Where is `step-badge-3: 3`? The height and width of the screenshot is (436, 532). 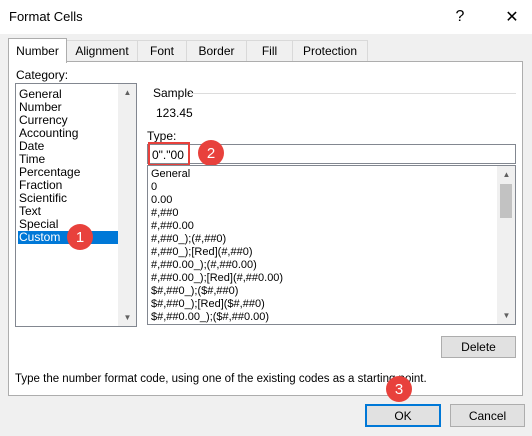
step-badge-3: 3 is located at coordinates (399, 389).